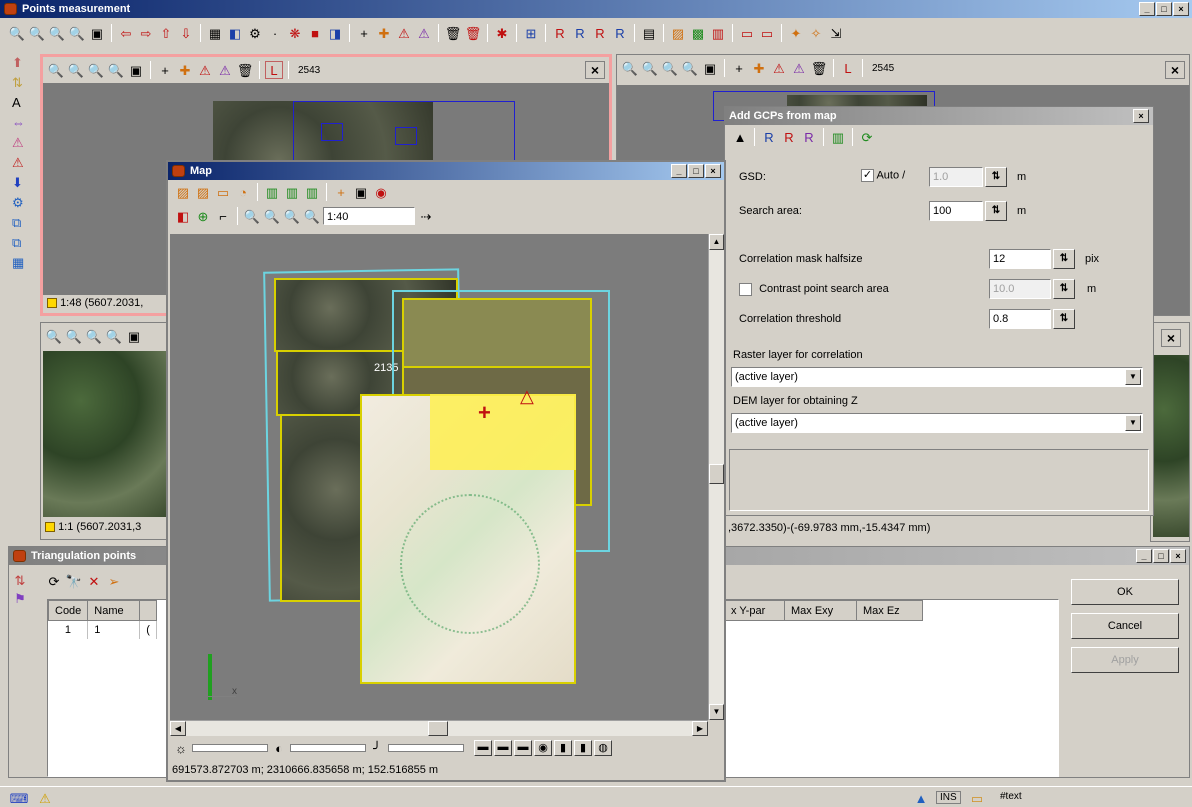 This screenshot has height=807, width=1192. What do you see at coordinates (235, 33) in the screenshot?
I see `layer-icon: ◧` at bounding box center [235, 33].